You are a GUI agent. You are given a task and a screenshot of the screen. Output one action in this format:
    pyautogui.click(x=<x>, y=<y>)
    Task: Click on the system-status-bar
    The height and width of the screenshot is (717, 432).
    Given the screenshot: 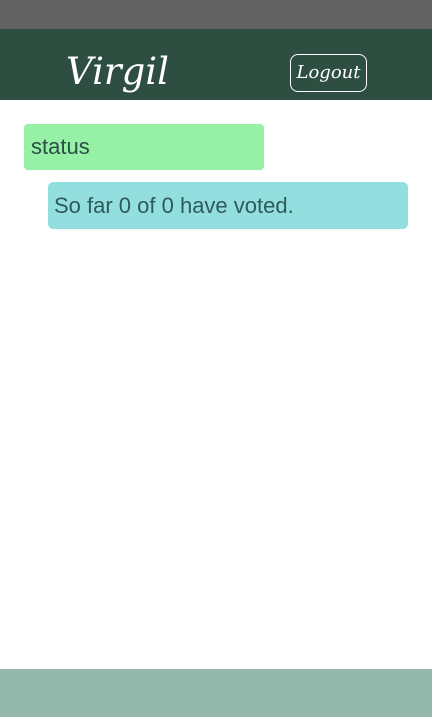 What is the action you would take?
    pyautogui.click(x=216, y=14)
    